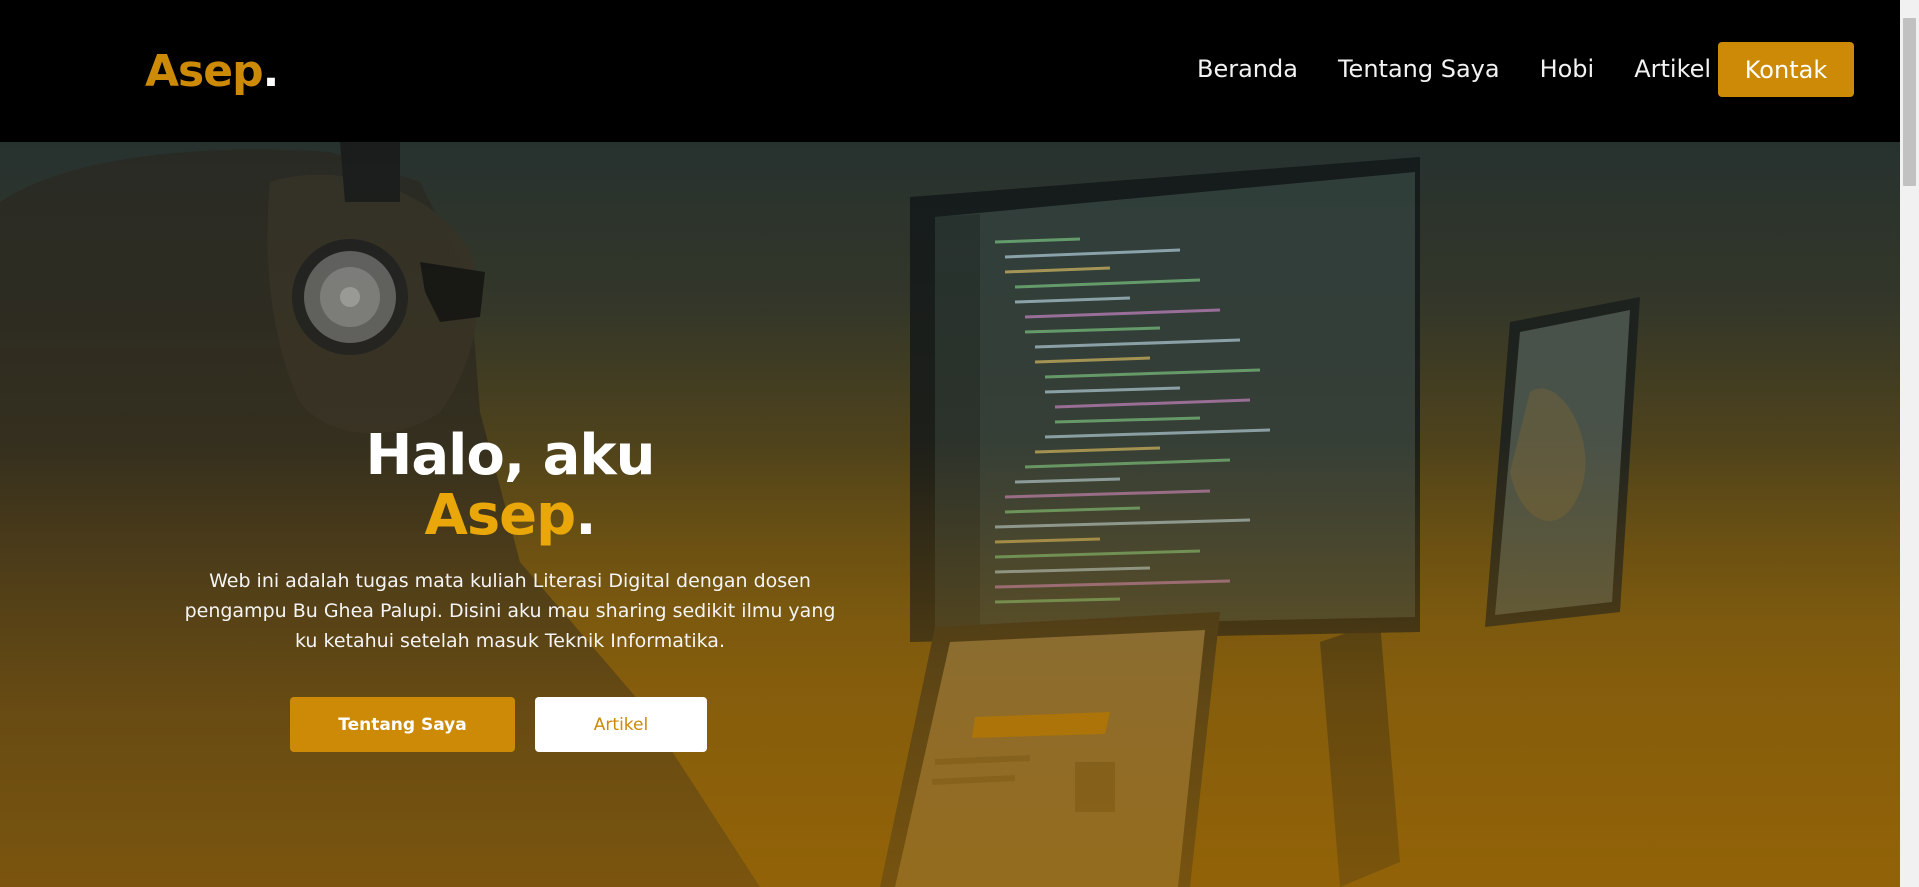 The width and height of the screenshot is (1919, 887). What do you see at coordinates (510, 455) in the screenshot?
I see `hero-title-greeting: Halo, aku` at bounding box center [510, 455].